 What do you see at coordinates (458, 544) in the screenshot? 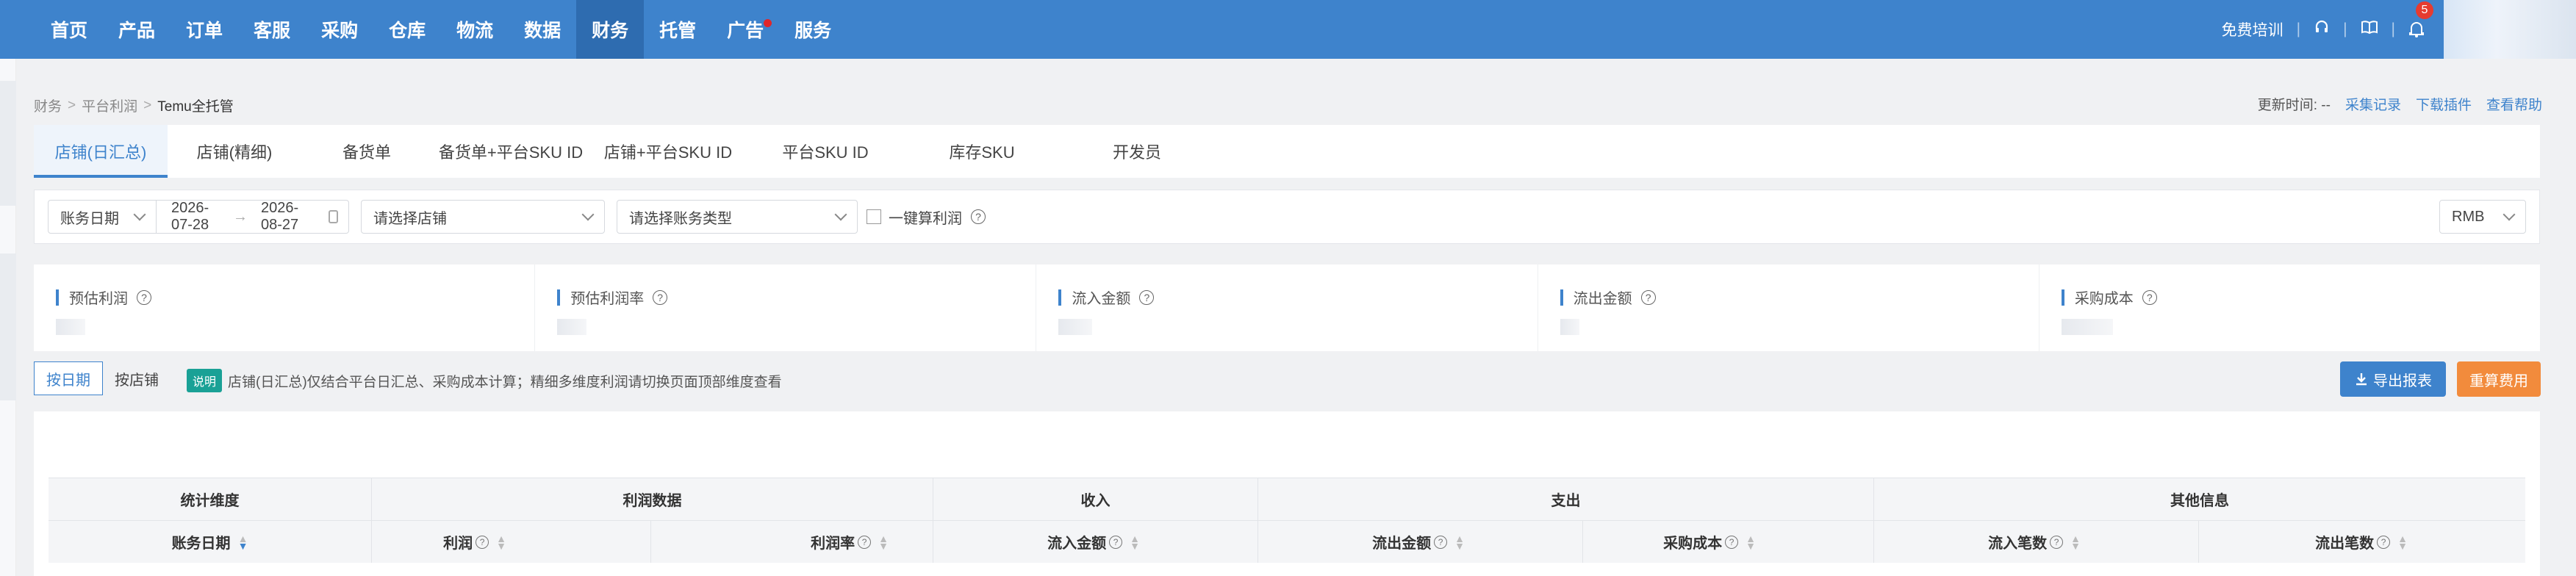
I see `column-header-label: 利润` at bounding box center [458, 544].